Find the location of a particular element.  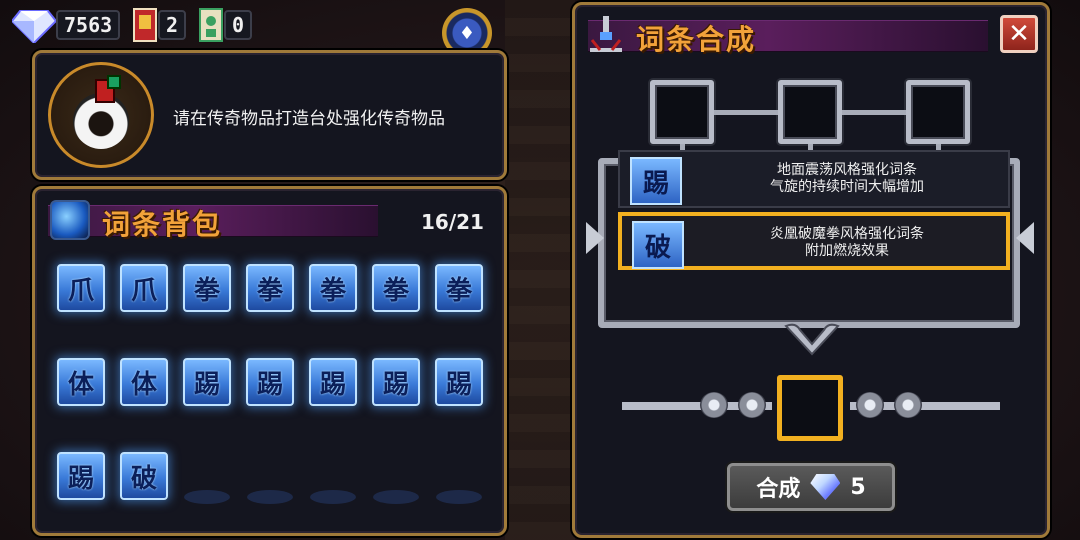

entry-line-2: 气旋的持续时间大幅增加 is located at coordinates (847, 187).